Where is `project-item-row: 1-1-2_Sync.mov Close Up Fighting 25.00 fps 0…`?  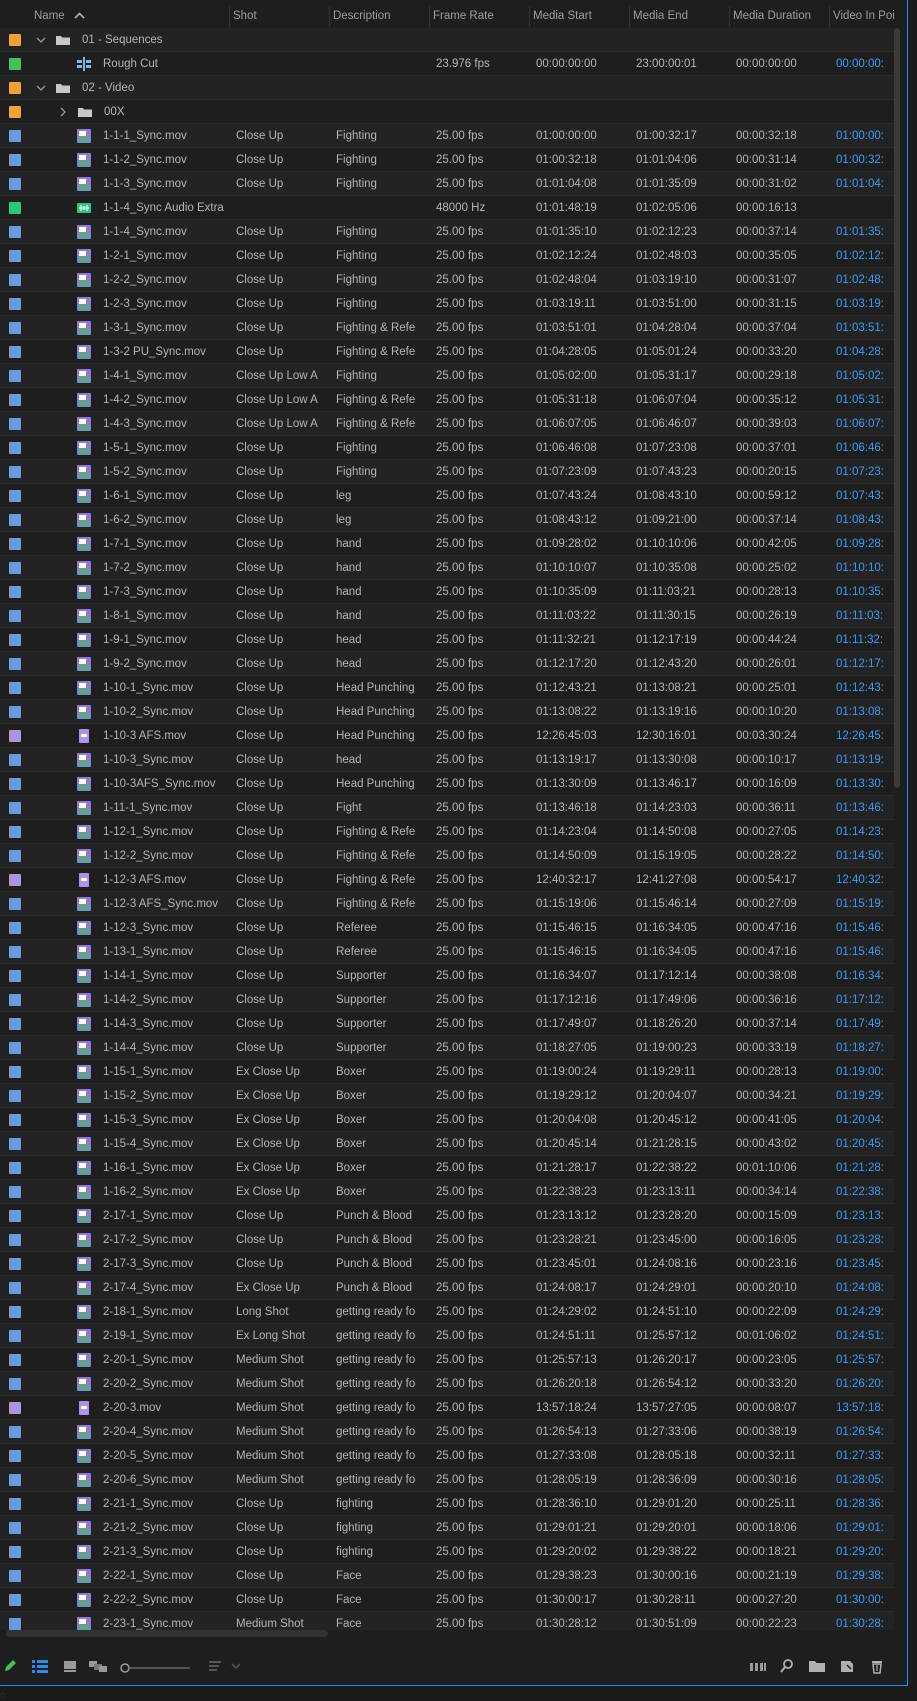
project-item-row: 1-1-2_Sync.mov Close Up Fighting 25.00 fps 0… is located at coordinates (447, 160).